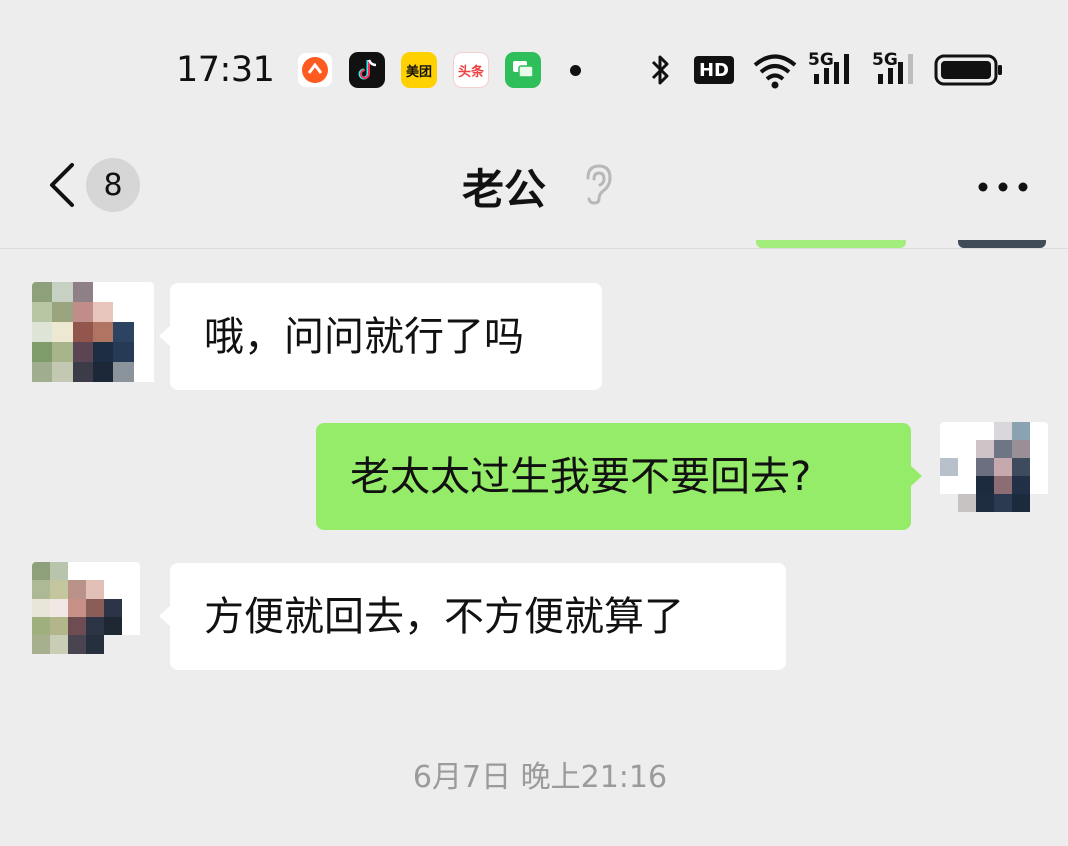 This screenshot has width=1068, height=846. I want to click on unread-count-badge: 8, so click(113, 185).